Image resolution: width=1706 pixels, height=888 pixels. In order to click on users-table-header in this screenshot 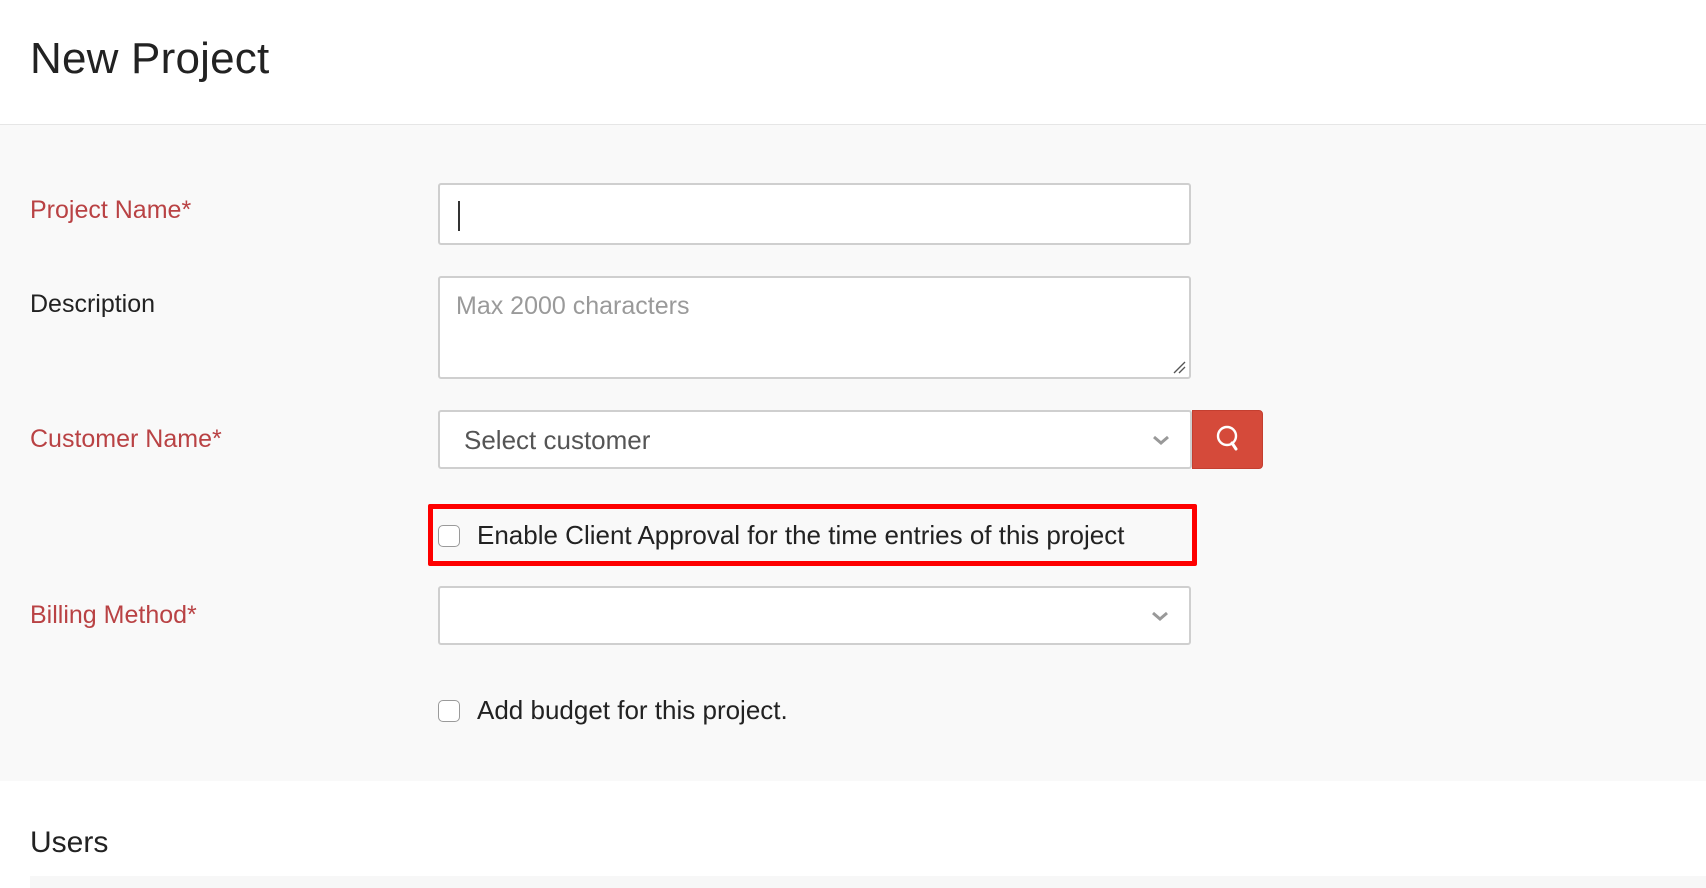, I will do `click(868, 882)`.